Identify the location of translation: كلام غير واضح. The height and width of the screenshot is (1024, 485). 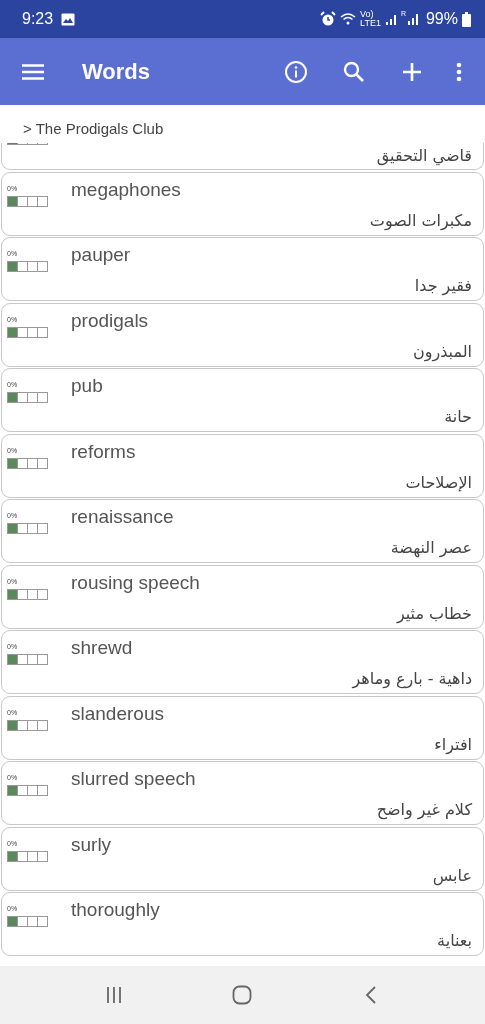
(424, 809).